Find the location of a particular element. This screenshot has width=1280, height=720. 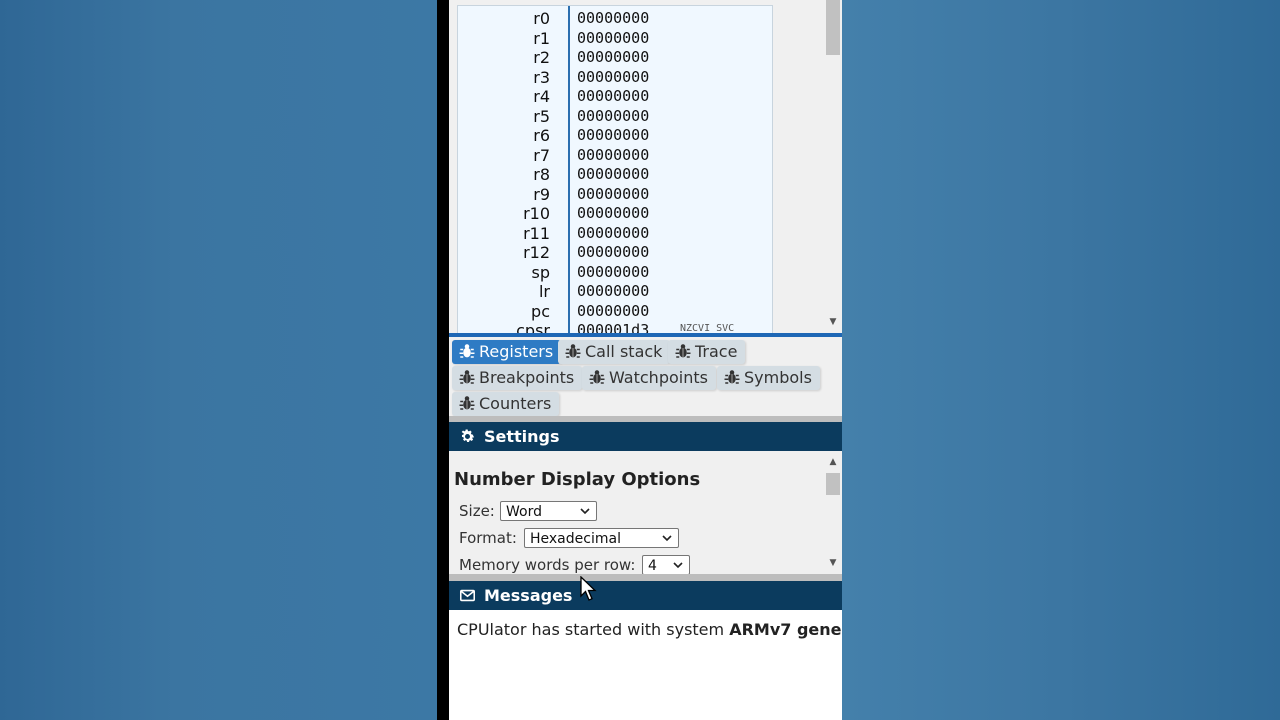

register-row: r0 00000000 is located at coordinates (615, 19).